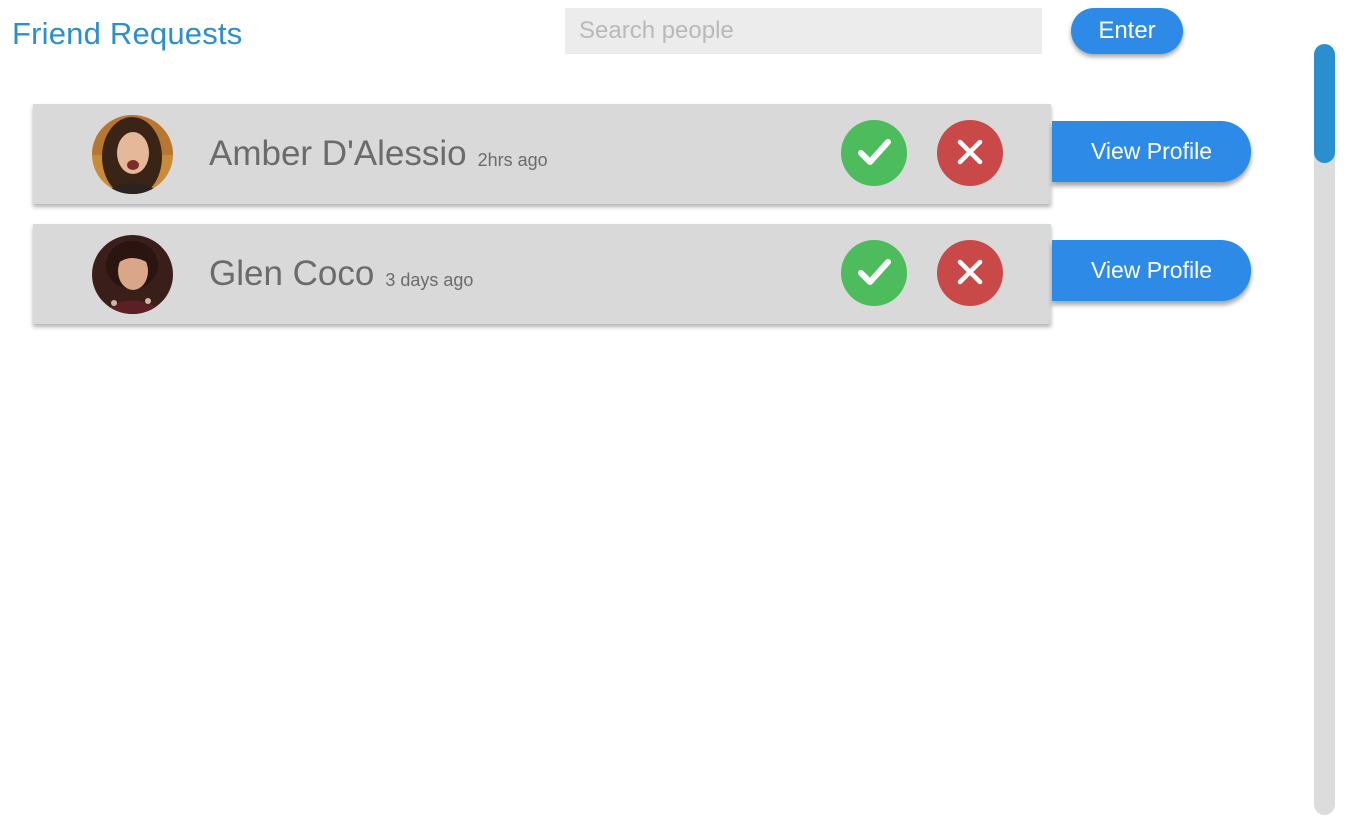 This screenshot has width=1352, height=836. What do you see at coordinates (1127, 31) in the screenshot?
I see `enter-button: Enter` at bounding box center [1127, 31].